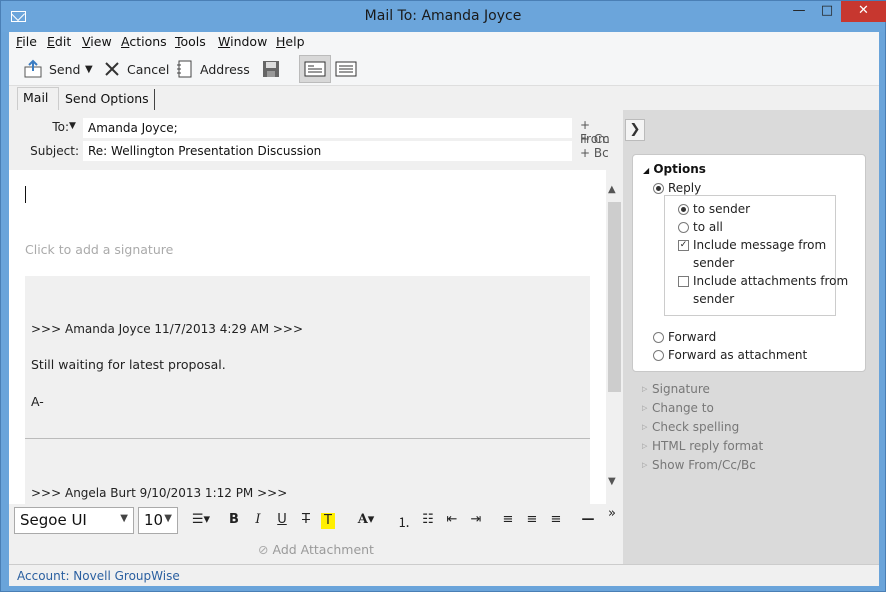  What do you see at coordinates (366, 519) in the screenshot?
I see `text-color-icon: A▾` at bounding box center [366, 519].